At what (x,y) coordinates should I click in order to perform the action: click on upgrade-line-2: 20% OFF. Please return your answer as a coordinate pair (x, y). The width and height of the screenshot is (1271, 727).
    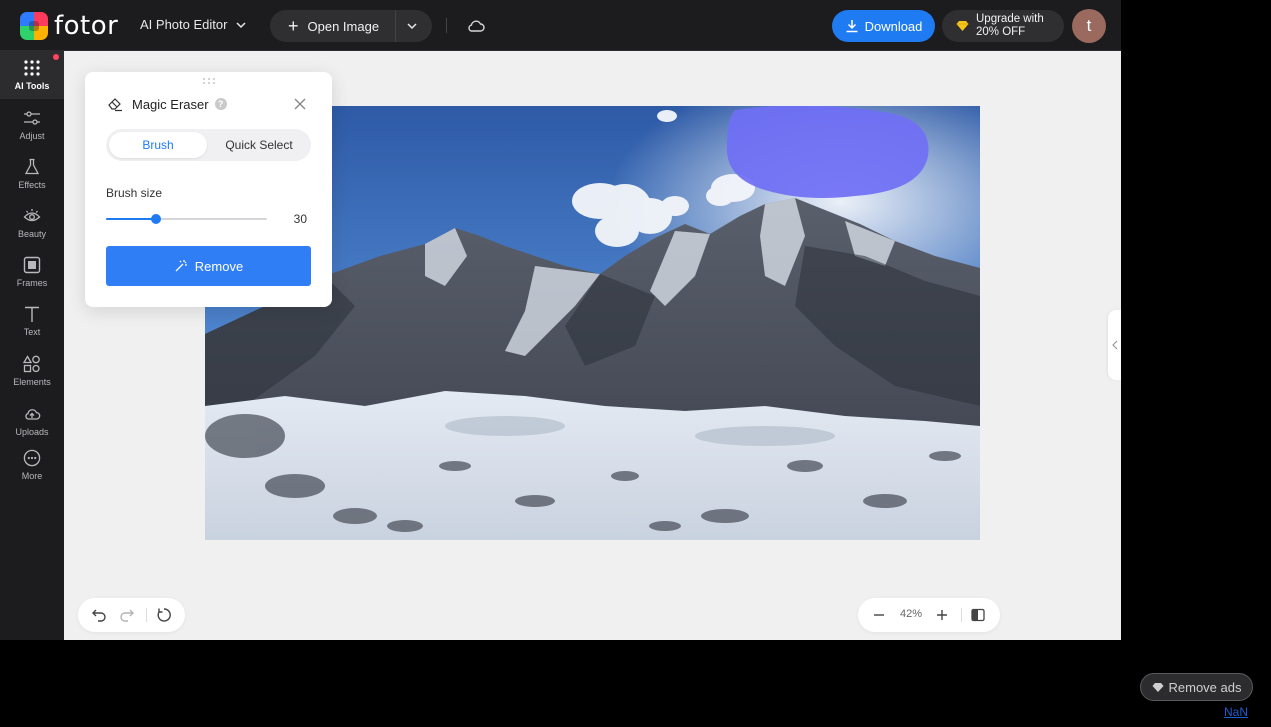
    Looking at the image, I should click on (1001, 32).